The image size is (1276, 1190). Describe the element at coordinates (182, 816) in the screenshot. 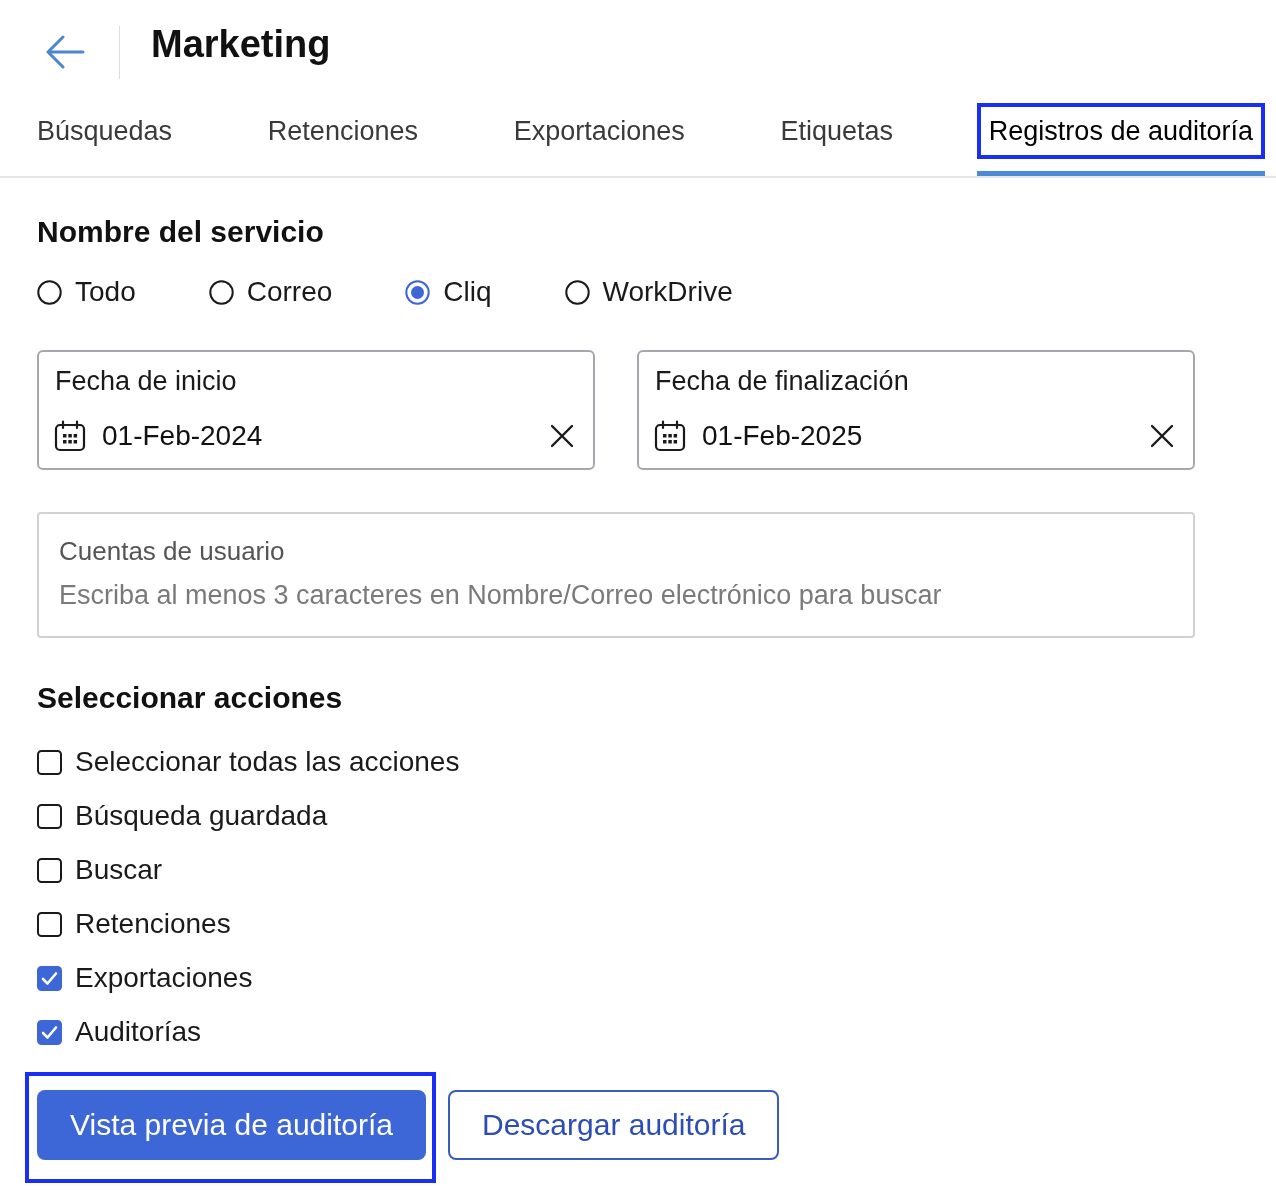

I see `checkbox-option: Búsqueda guardada` at that location.